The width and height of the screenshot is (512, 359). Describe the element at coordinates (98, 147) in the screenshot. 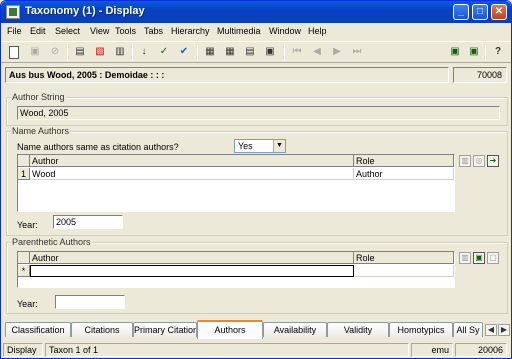

I see `same-authors-question: Name authors same as citation authors?` at that location.